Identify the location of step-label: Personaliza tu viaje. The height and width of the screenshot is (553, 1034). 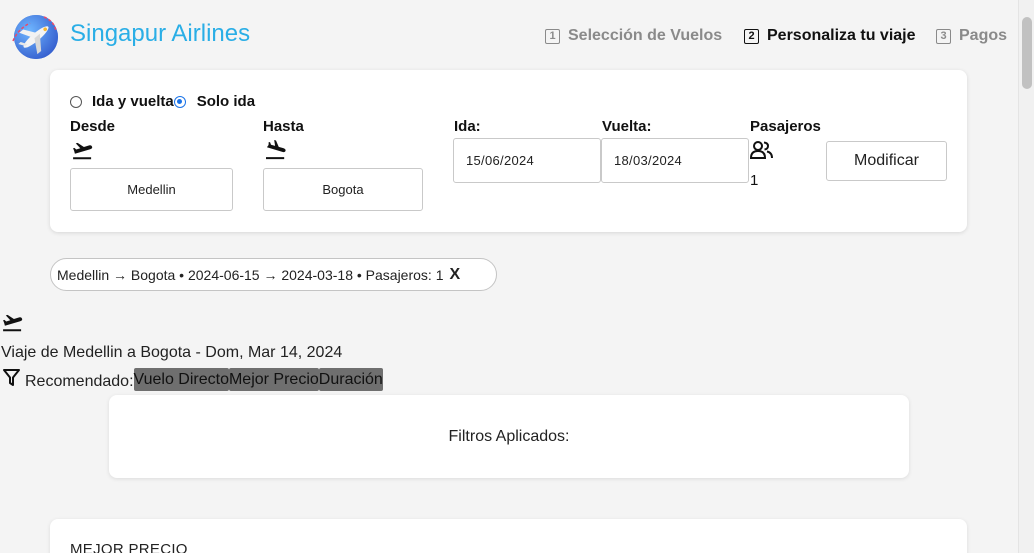
(841, 35).